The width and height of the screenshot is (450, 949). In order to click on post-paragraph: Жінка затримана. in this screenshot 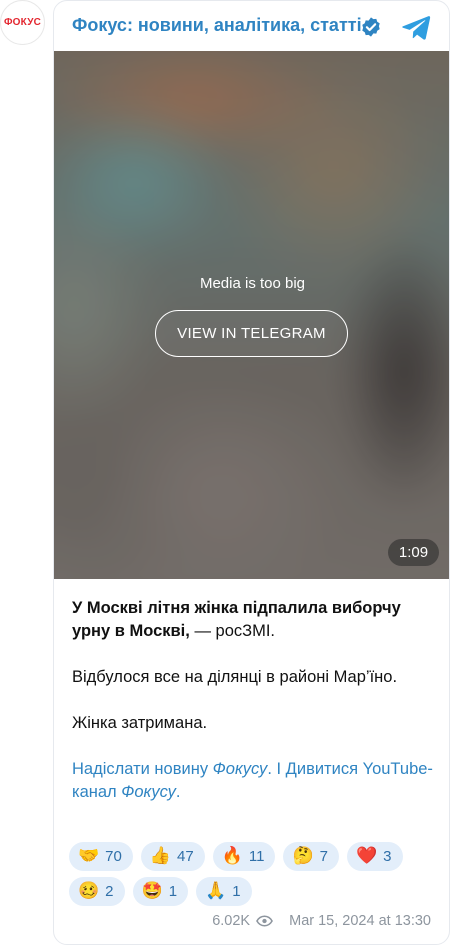, I will do `click(140, 723)`.